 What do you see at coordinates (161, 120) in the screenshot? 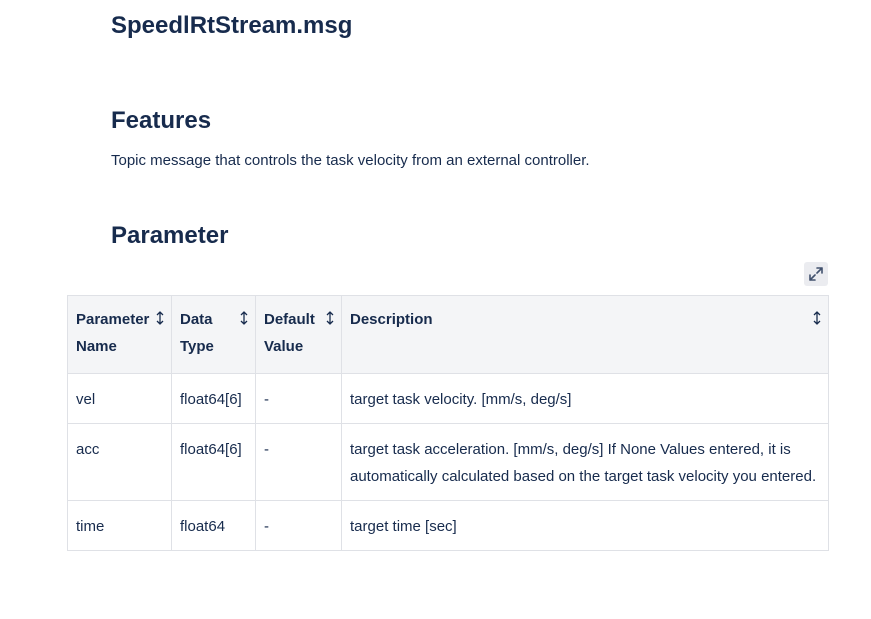
I see `features-heading: Features` at bounding box center [161, 120].